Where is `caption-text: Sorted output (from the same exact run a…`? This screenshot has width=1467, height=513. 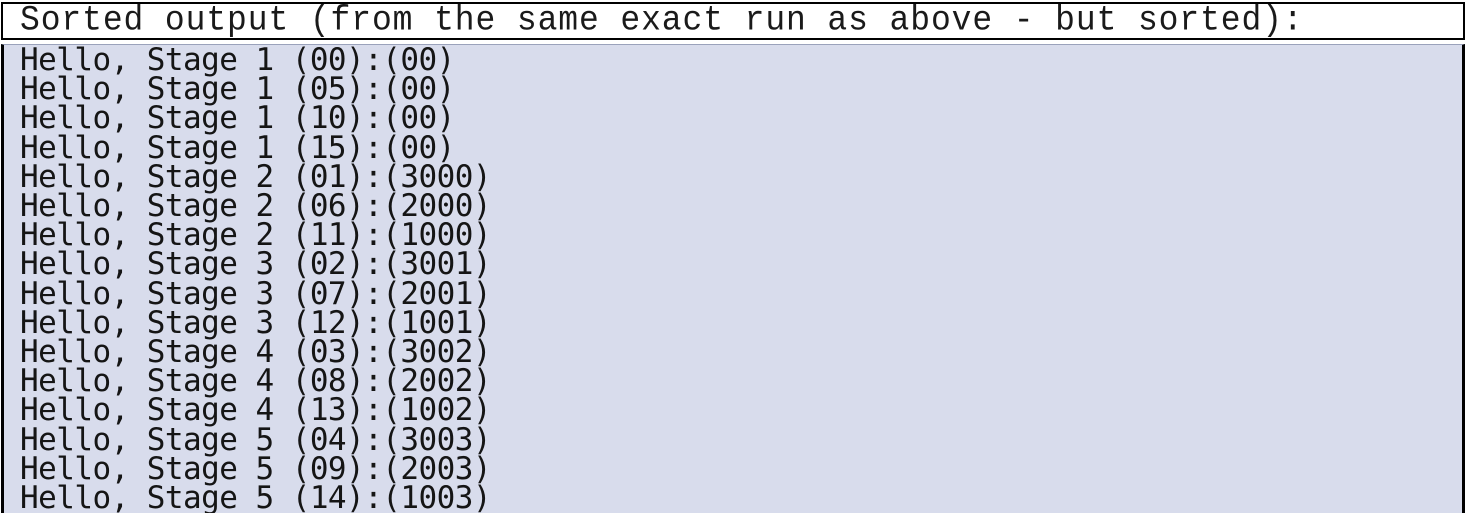 caption-text: Sorted output (from the same exact run a… is located at coordinates (662, 21).